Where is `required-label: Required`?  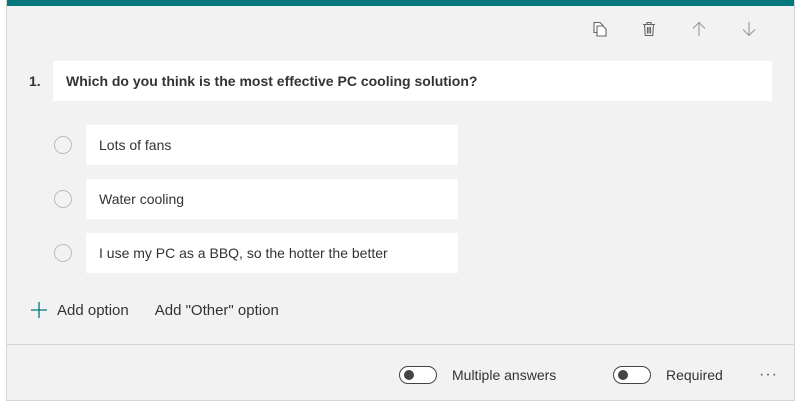 required-label: Required is located at coordinates (694, 375).